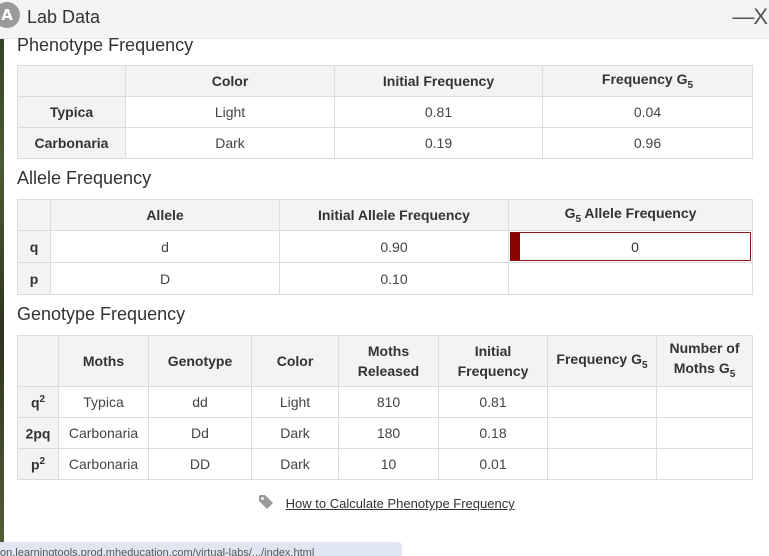 Image resolution: width=769 pixels, height=556 pixels. I want to click on phenotype-cell-g5: 0.96, so click(647, 143).